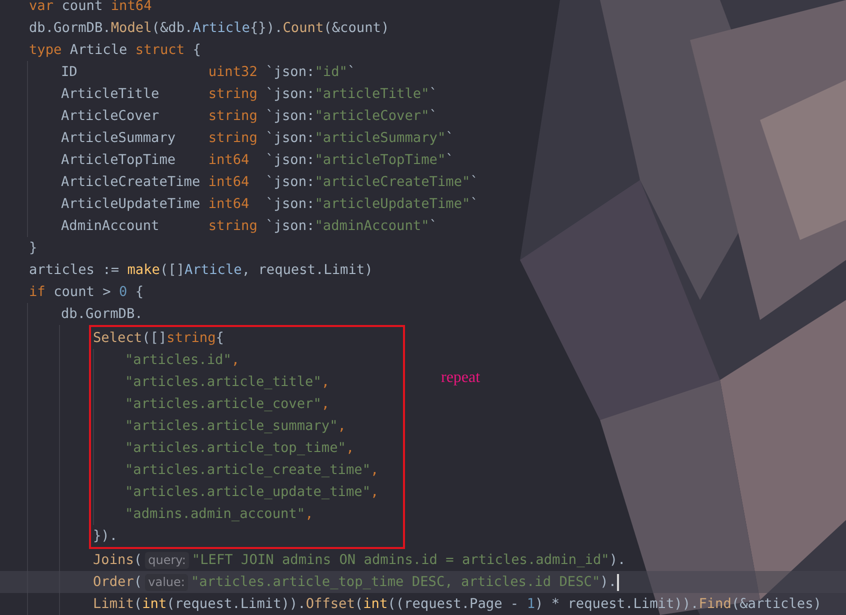 Image resolution: width=846 pixels, height=615 pixels. Describe the element at coordinates (352, 226) in the screenshot. I see `struct-tag: `json:"adminAccount"`` at that location.